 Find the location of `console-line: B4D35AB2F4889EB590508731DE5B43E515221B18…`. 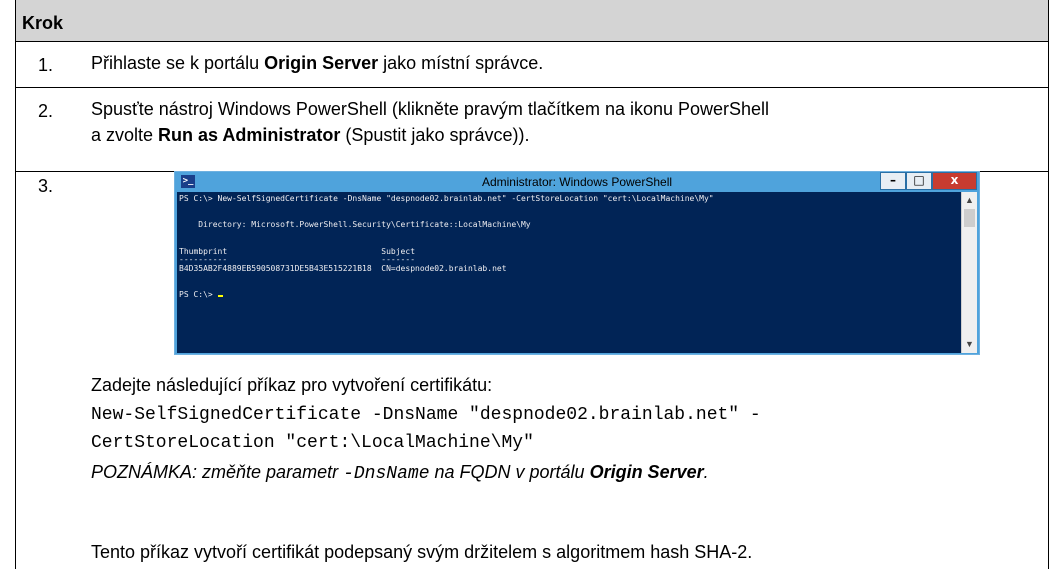

console-line: B4D35AB2F4889EB590508731DE5B43E515221B18… is located at coordinates (343, 268).